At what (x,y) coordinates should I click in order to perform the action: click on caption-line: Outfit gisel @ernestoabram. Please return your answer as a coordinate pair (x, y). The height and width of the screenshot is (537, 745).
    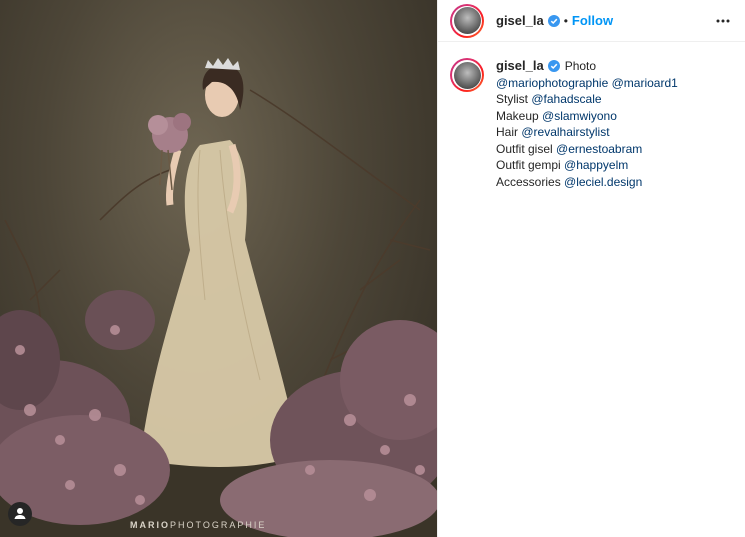
    Looking at the image, I should click on (569, 148).